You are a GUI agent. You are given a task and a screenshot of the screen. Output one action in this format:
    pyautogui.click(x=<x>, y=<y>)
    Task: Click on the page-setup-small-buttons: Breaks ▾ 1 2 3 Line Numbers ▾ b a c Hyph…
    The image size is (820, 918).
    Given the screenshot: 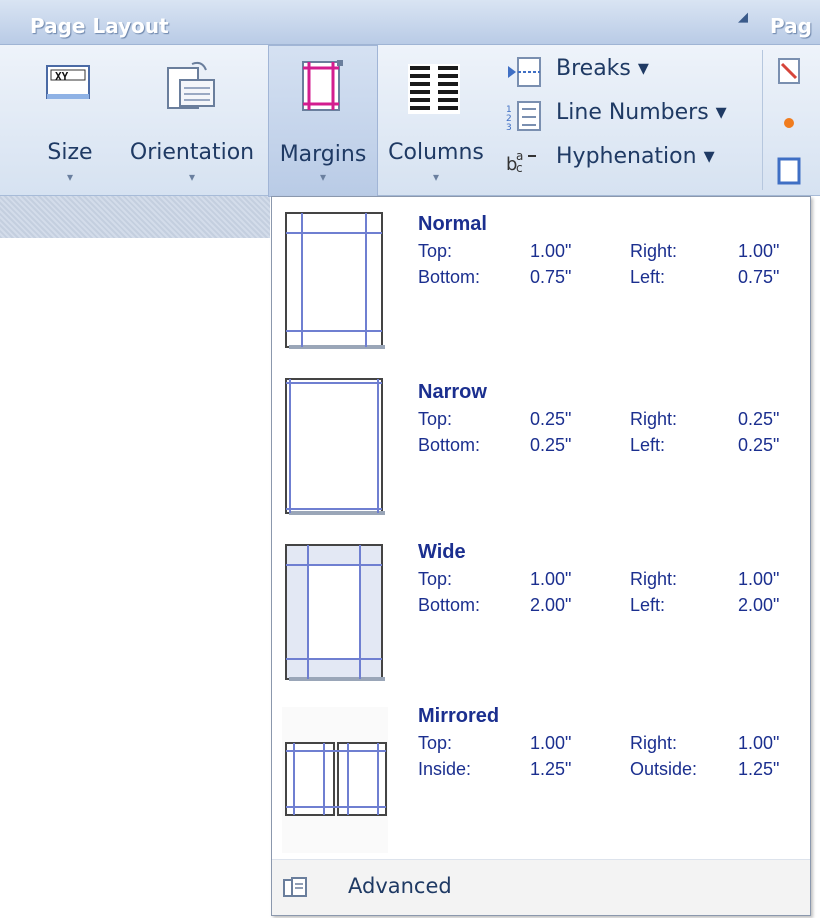 What is the action you would take?
    pyautogui.click(x=624, y=118)
    